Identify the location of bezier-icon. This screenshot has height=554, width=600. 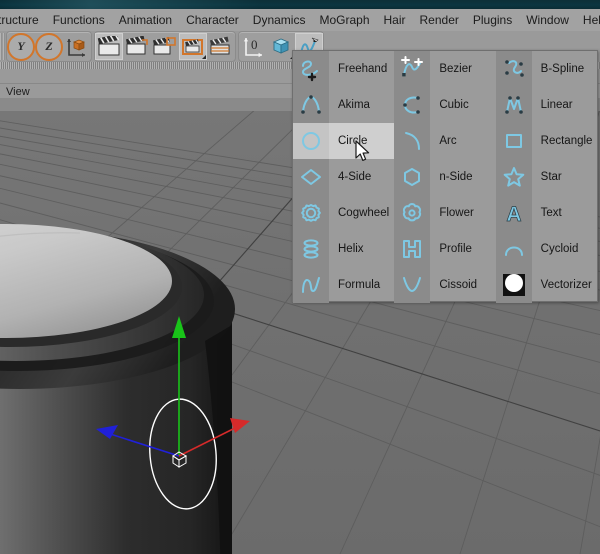
(412, 69).